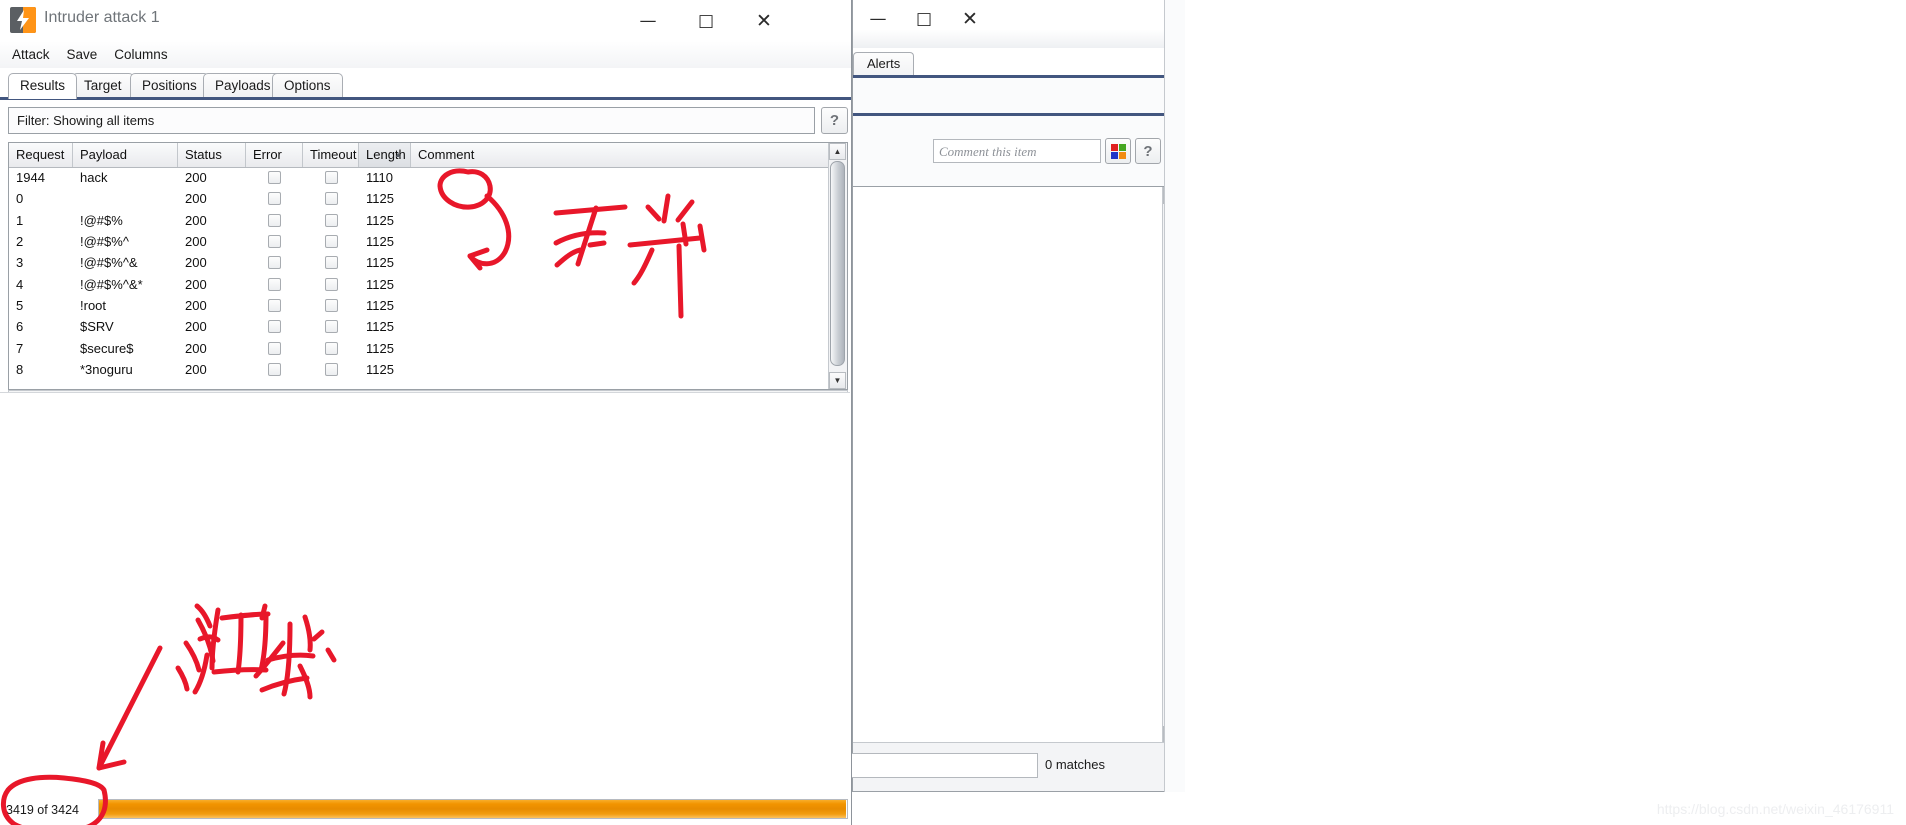 The image size is (1906, 825). What do you see at coordinates (385, 155) in the screenshot?
I see `column-header-length: Length ▲` at bounding box center [385, 155].